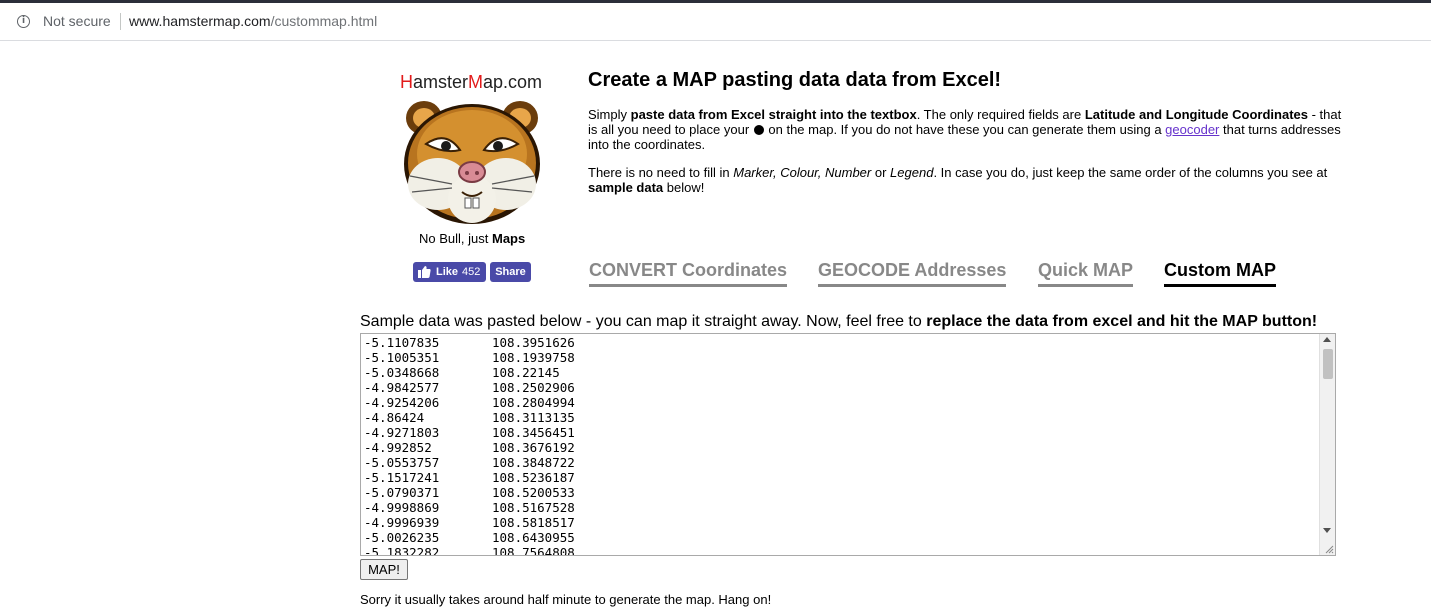  Describe the element at coordinates (120, 21) in the screenshot. I see `address-divider` at that location.